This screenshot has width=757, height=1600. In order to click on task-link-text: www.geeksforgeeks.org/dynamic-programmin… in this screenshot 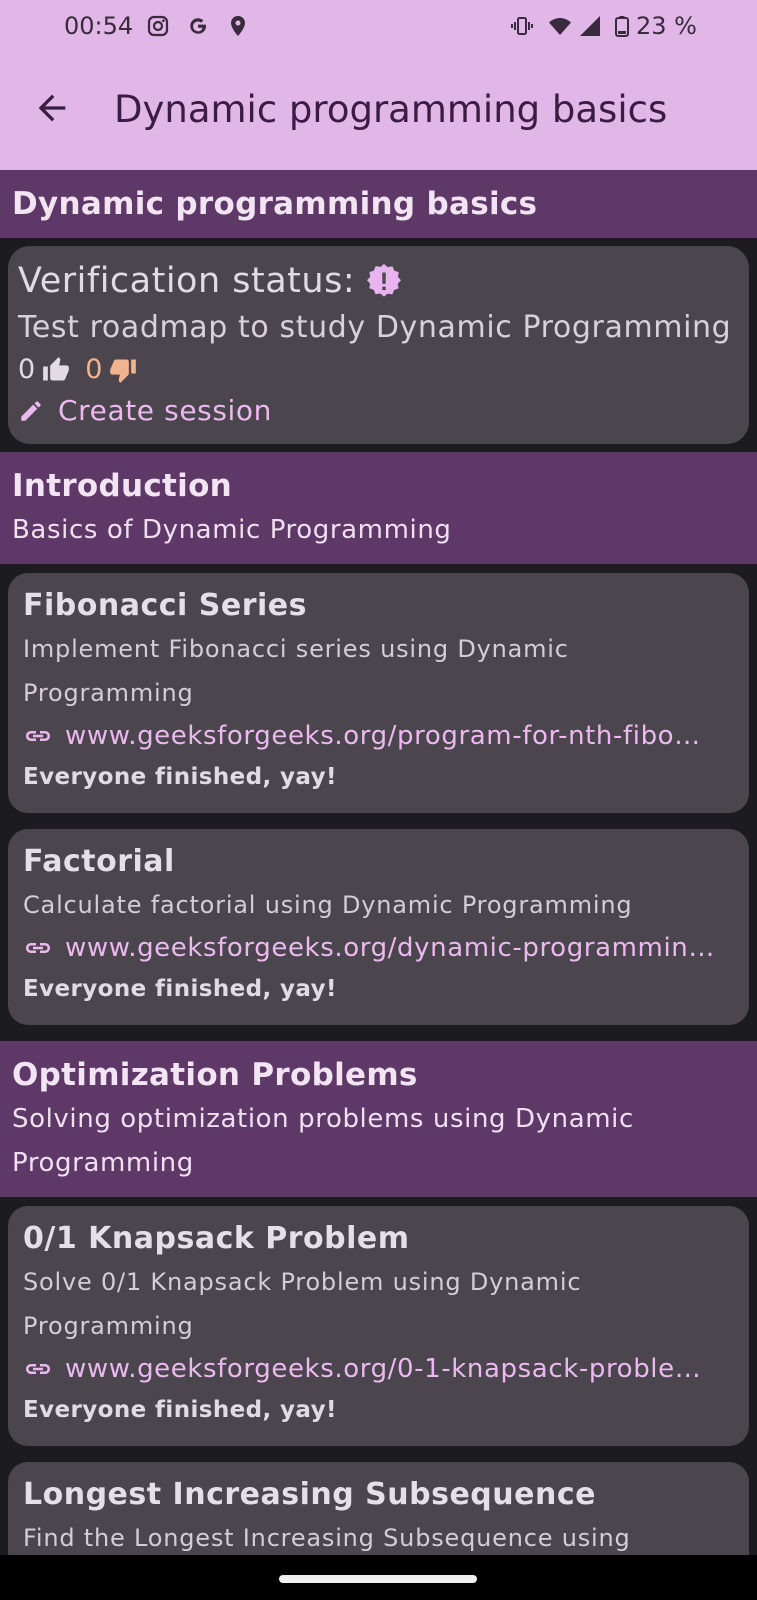, I will do `click(390, 948)`.